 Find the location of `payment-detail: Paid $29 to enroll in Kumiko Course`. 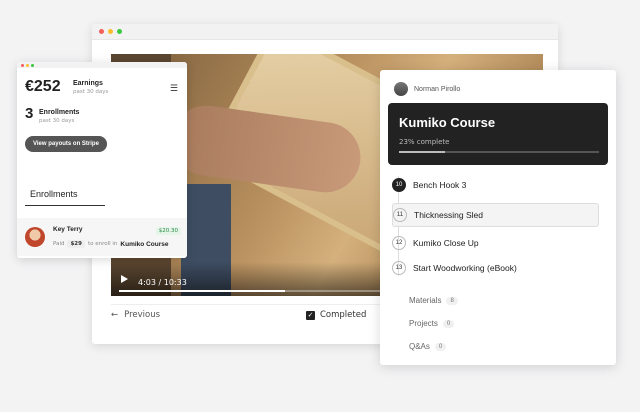

payment-detail: Paid $29 to enroll in Kumiko Course is located at coordinates (110, 244).